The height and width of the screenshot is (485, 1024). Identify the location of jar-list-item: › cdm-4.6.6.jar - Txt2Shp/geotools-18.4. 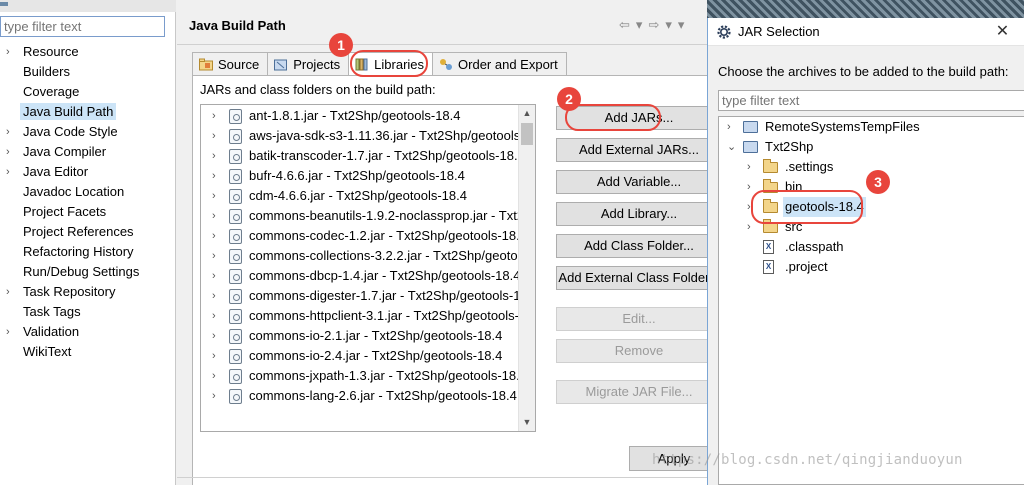
(360, 196).